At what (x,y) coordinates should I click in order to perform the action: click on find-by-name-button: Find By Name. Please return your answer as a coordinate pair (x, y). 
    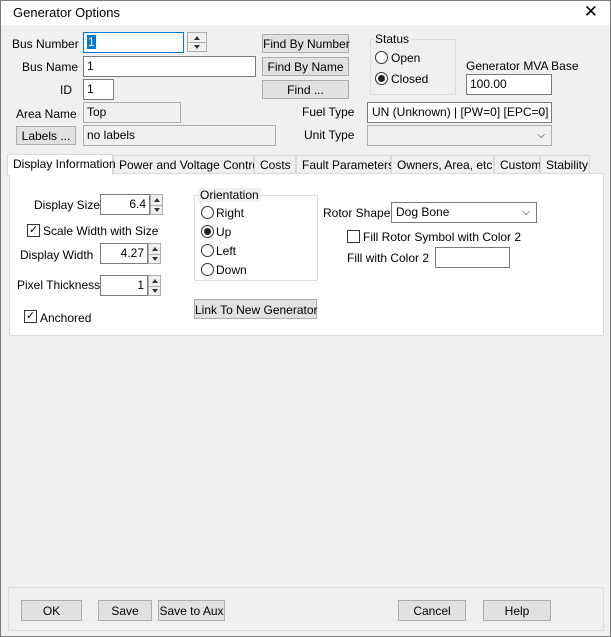
    Looking at the image, I should click on (305, 66).